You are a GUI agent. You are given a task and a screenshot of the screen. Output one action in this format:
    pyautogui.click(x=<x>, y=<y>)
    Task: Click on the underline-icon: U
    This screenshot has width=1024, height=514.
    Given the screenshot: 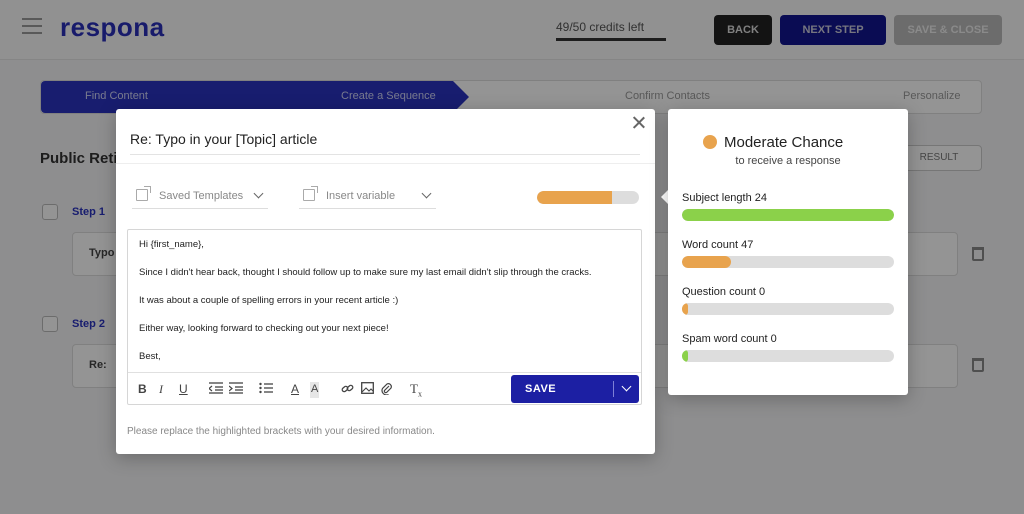 What is the action you would take?
    pyautogui.click(x=183, y=390)
    